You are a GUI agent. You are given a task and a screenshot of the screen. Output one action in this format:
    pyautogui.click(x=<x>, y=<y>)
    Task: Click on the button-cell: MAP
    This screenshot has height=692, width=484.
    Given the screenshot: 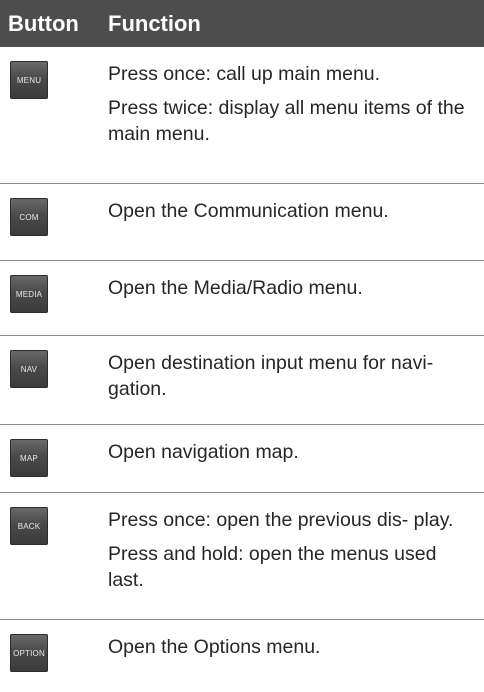 What is the action you would take?
    pyautogui.click(x=54, y=458)
    